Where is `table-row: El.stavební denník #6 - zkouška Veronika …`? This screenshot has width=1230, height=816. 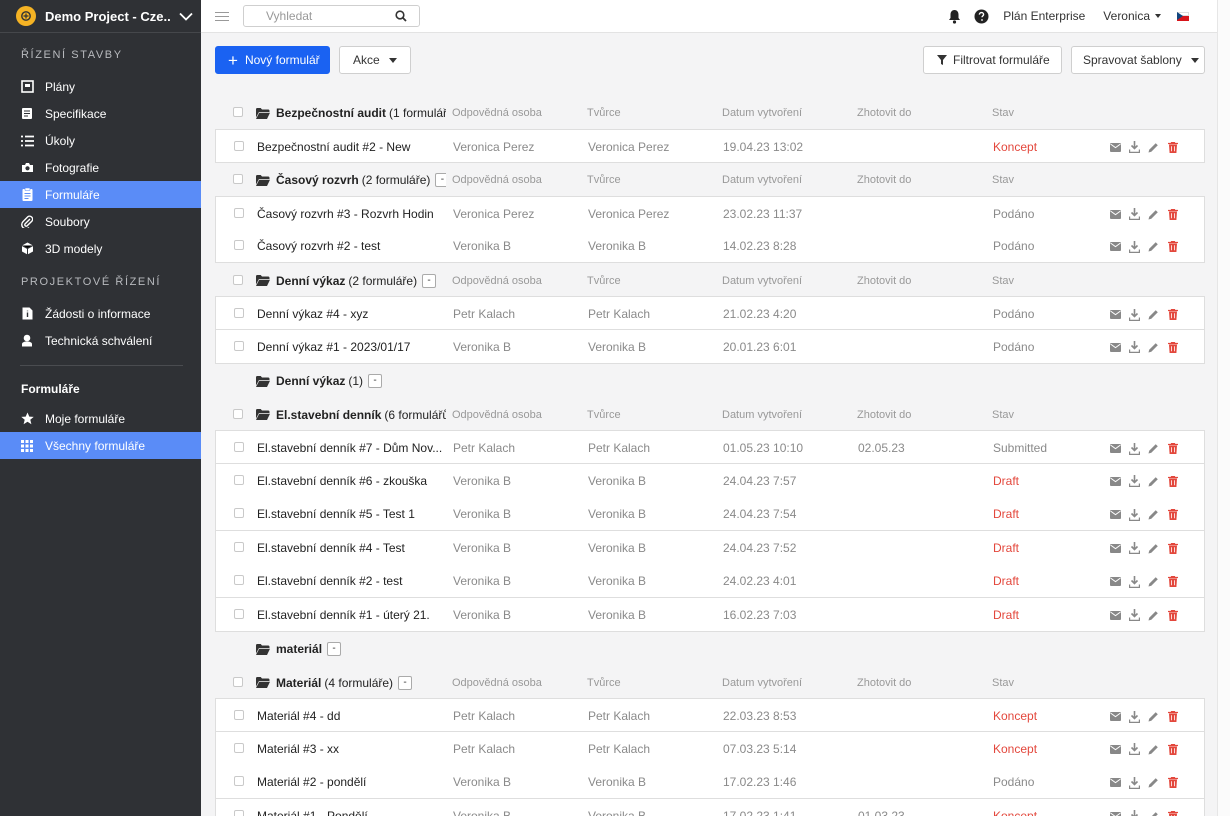 table-row: El.stavební denník #6 - zkouška Veronika … is located at coordinates (710, 480).